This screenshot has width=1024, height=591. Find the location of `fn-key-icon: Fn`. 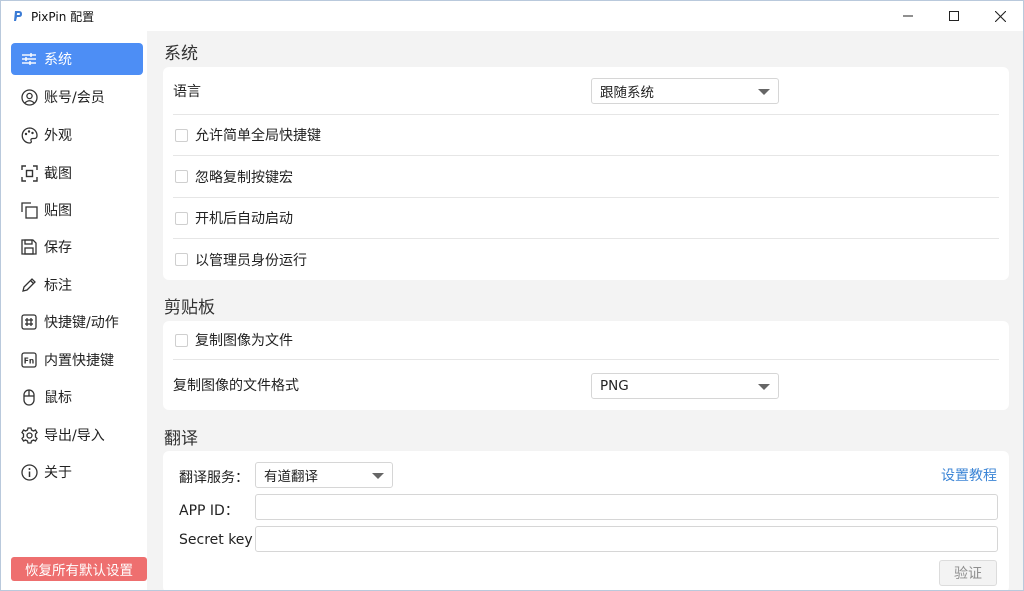

fn-key-icon: Fn is located at coordinates (29, 360).